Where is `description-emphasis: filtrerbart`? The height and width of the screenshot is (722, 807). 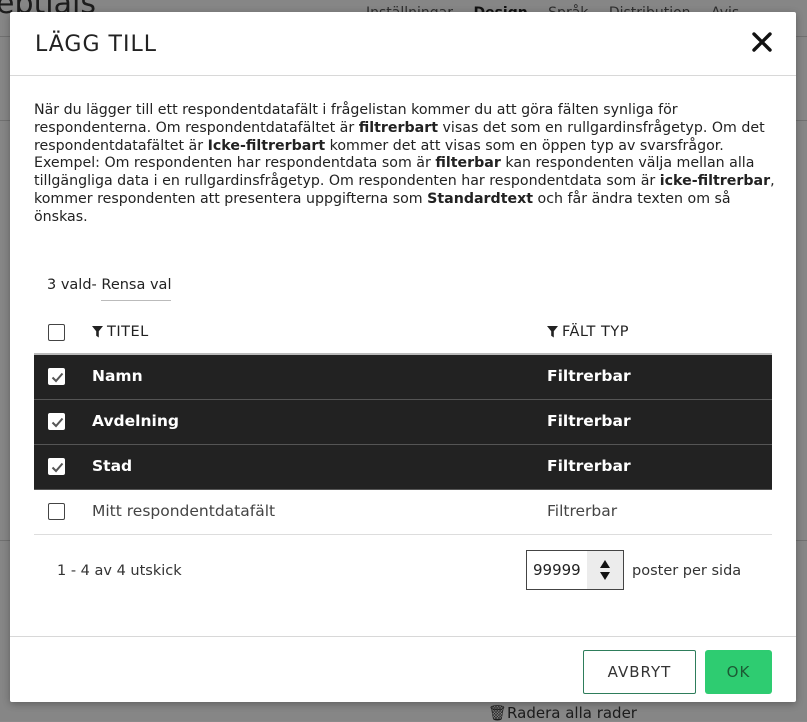
description-emphasis: filtrerbart is located at coordinates (398, 127).